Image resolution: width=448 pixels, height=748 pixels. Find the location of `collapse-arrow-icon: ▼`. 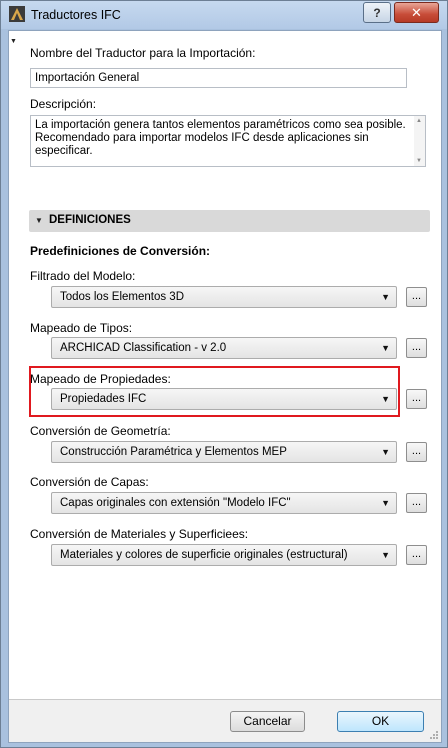

collapse-arrow-icon: ▼ is located at coordinates (13, 41).